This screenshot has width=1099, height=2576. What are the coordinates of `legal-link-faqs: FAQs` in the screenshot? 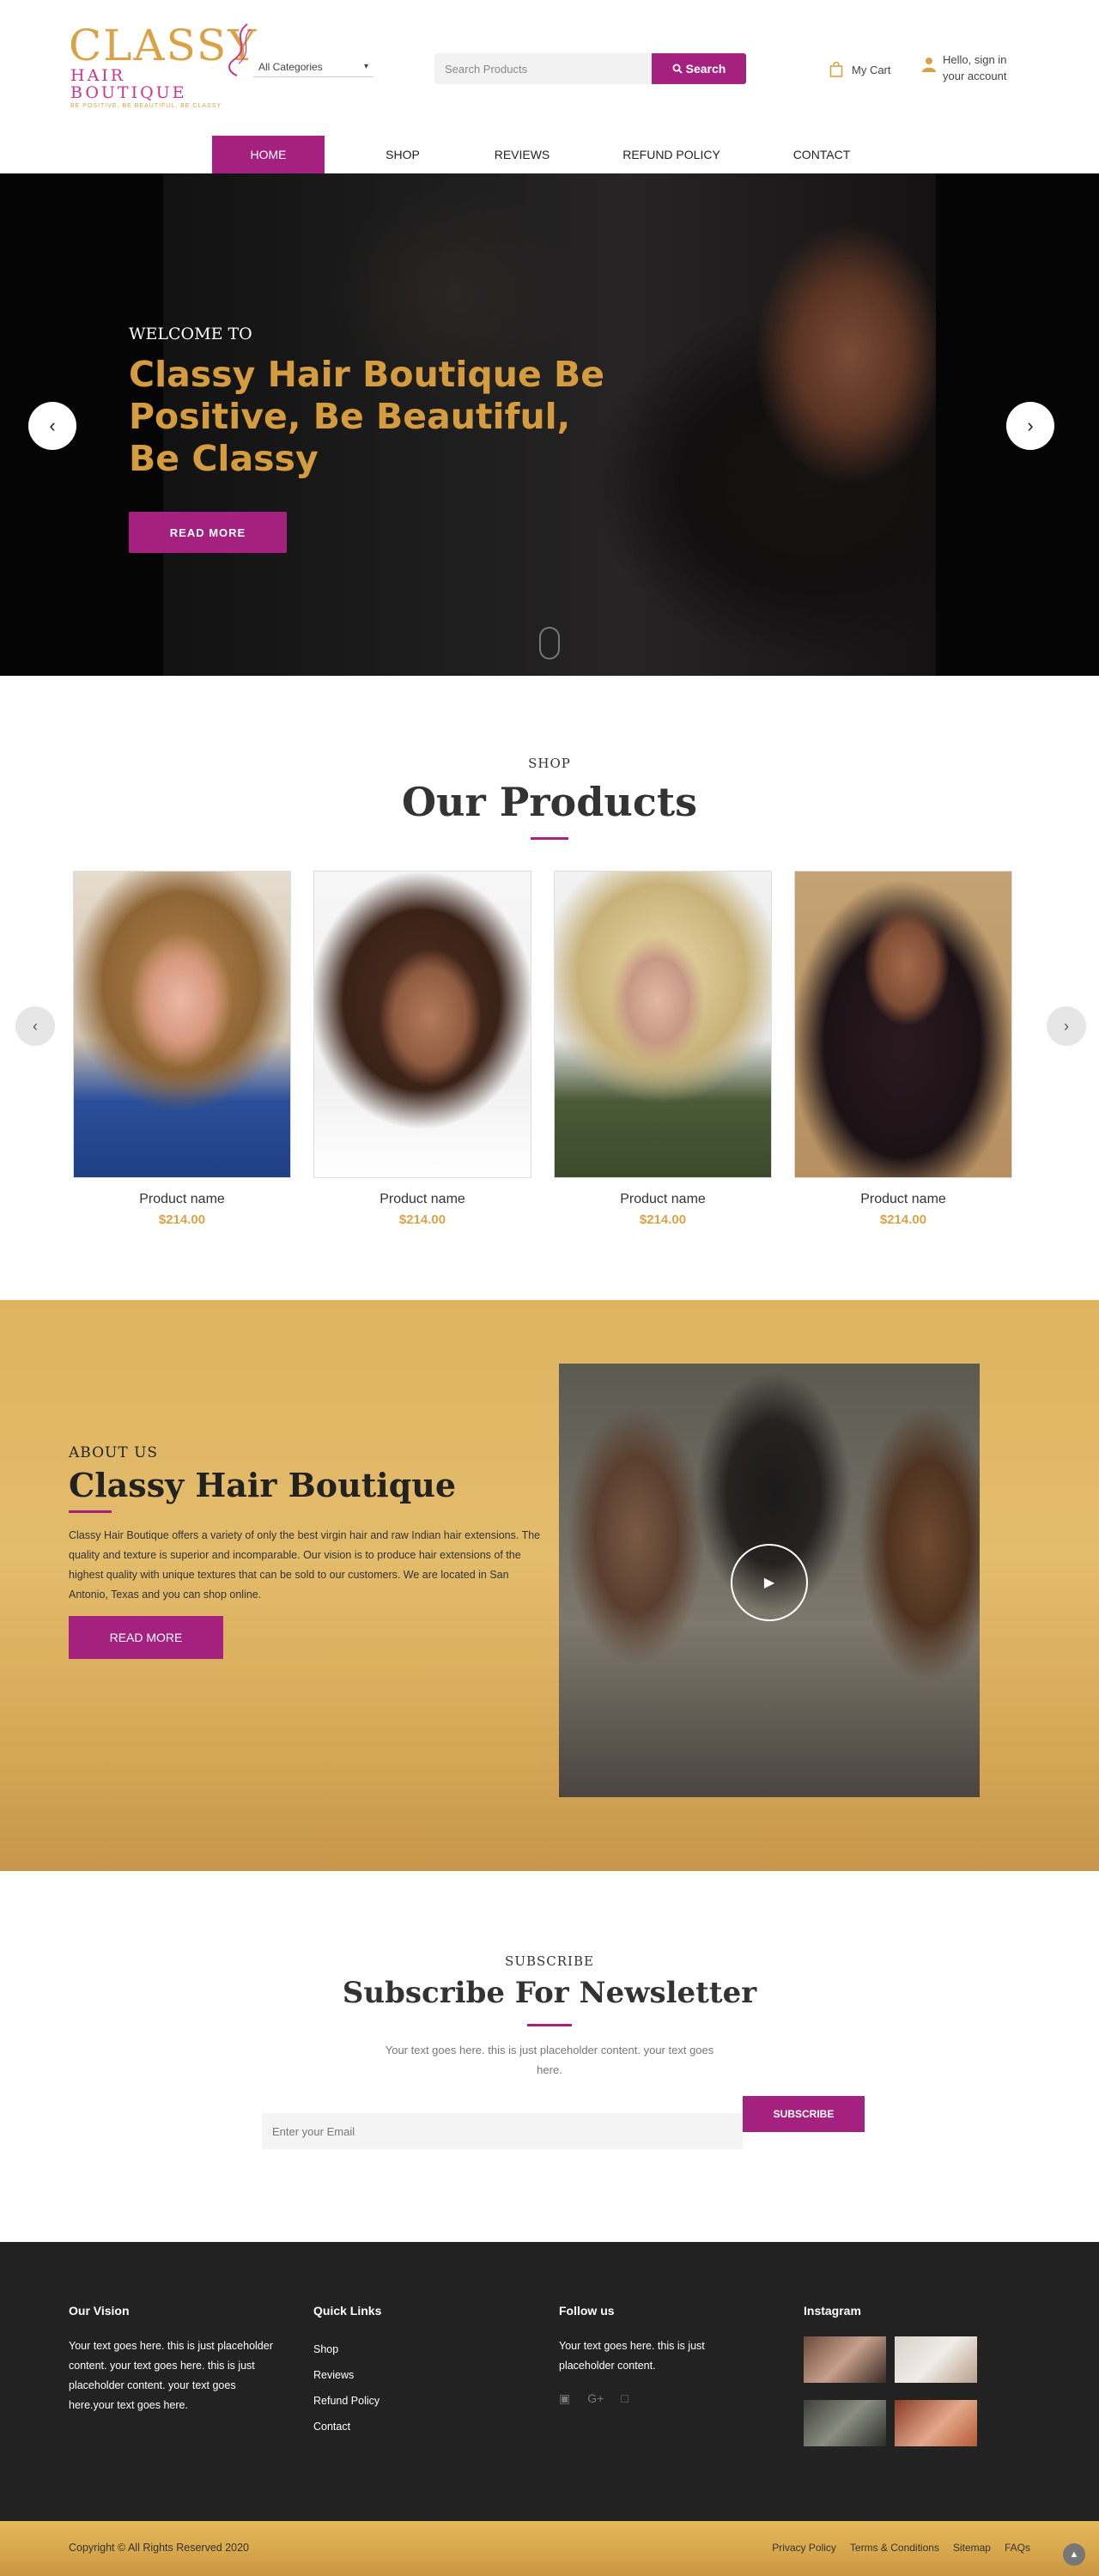 It's located at (1017, 2548).